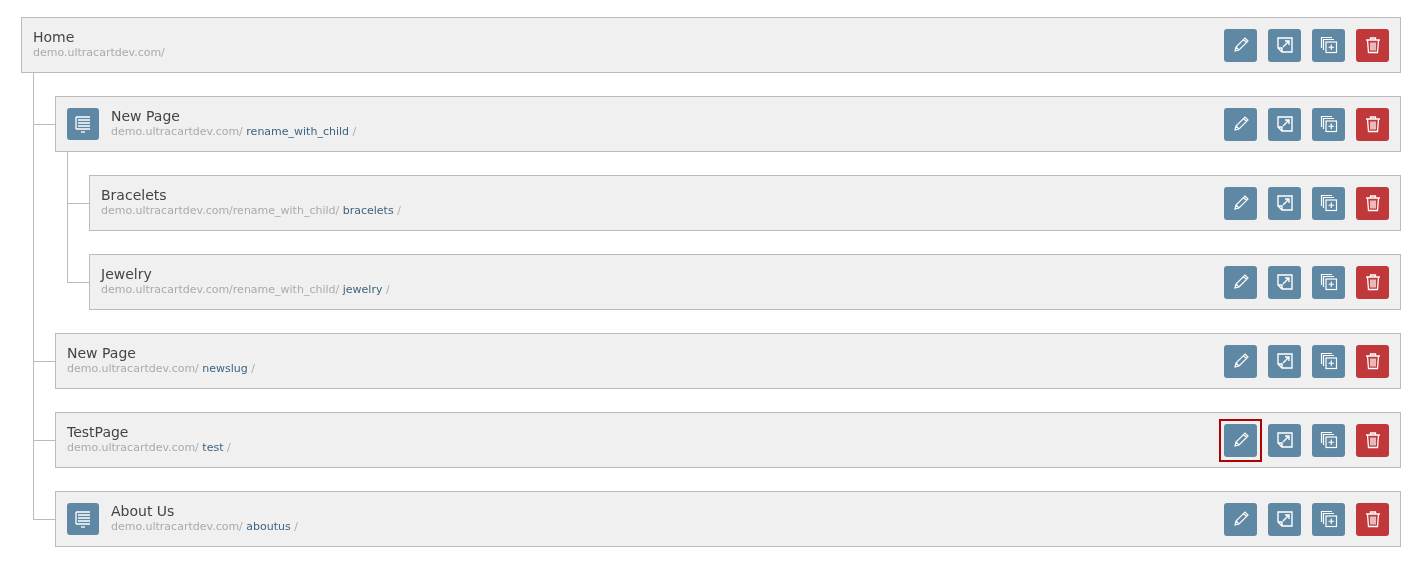  I want to click on page-url: demo.ultracartdev.com/ test /, so click(149, 447).